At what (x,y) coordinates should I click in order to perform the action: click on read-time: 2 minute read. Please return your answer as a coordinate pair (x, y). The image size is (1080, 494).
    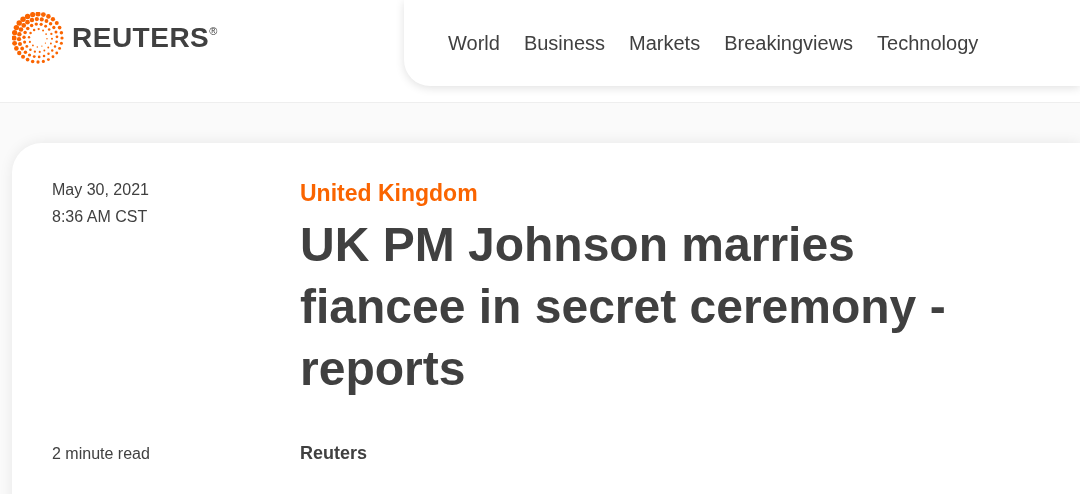
    Looking at the image, I should click on (101, 453).